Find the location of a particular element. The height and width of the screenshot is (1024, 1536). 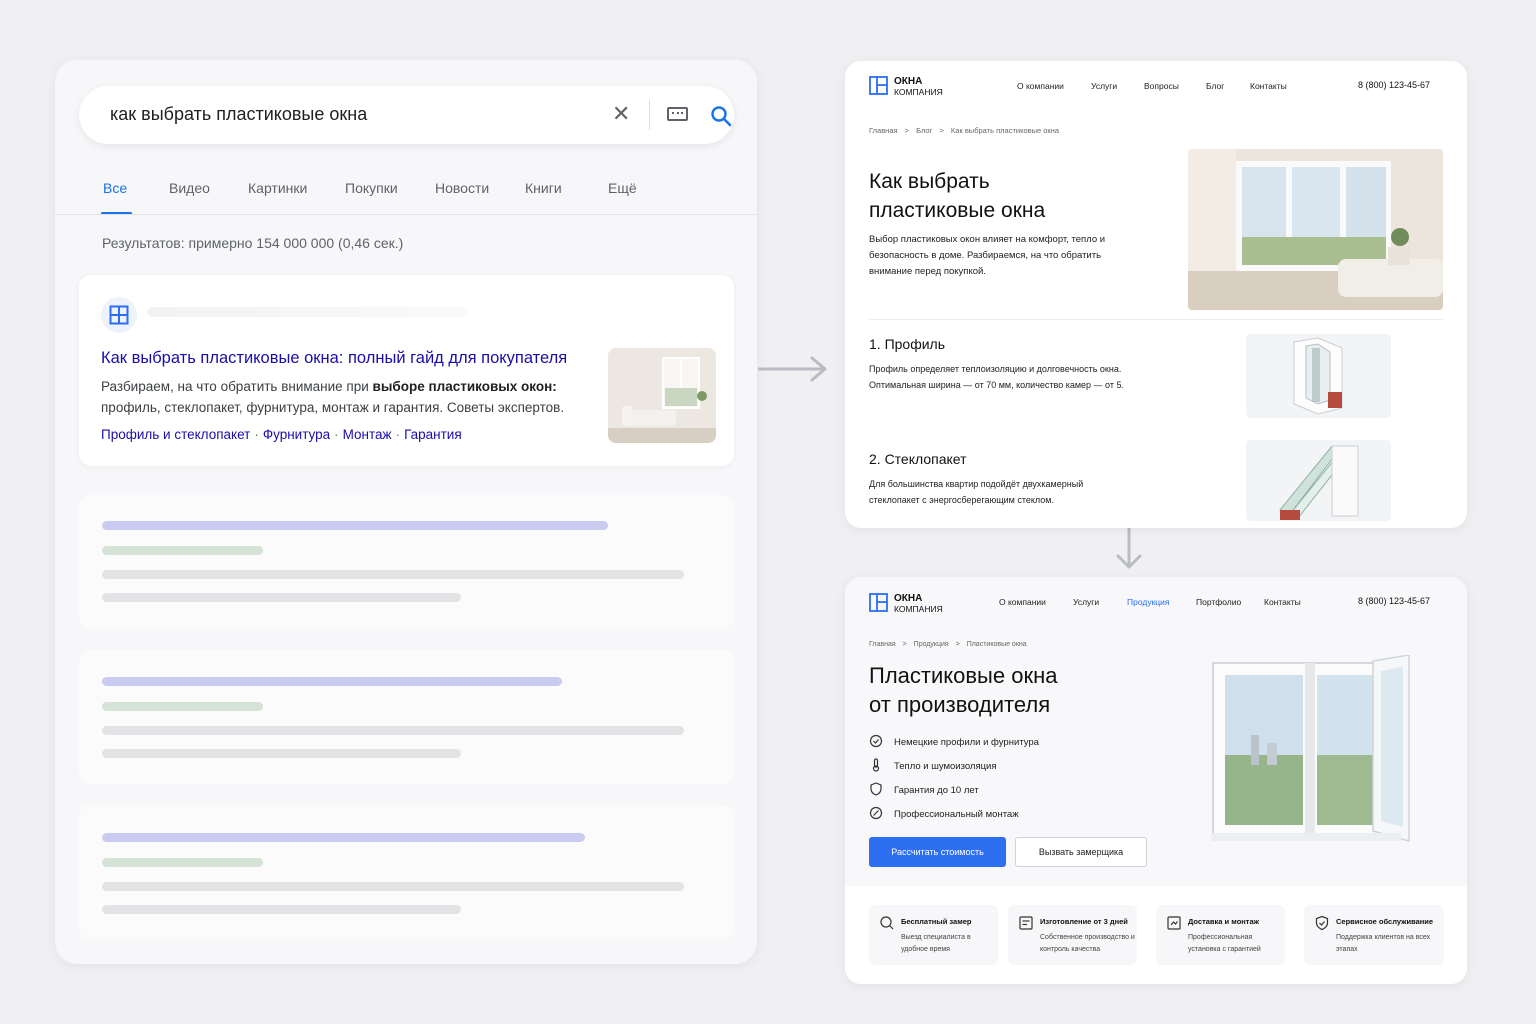

card-description: Профессиональная установка с гарантией is located at coordinates (1224, 943).